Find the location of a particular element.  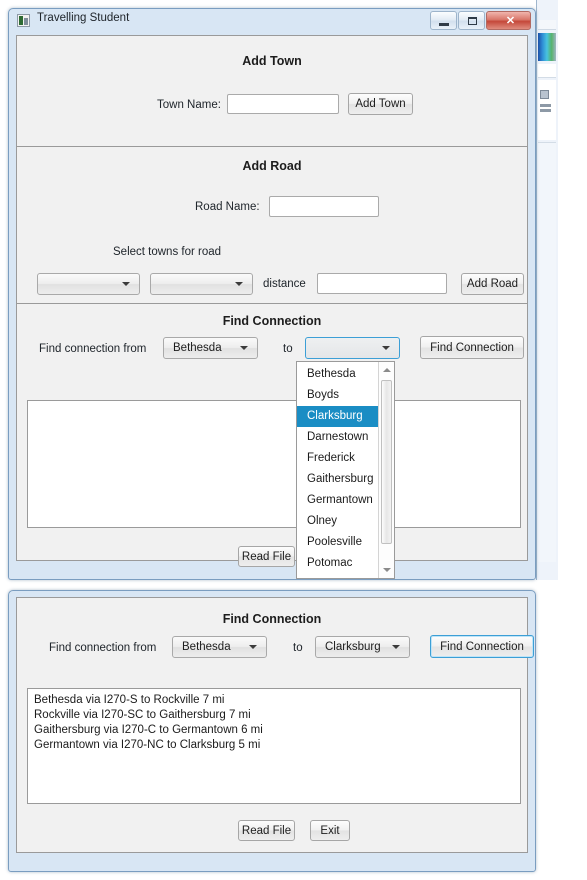

minimize-button is located at coordinates (443, 20).